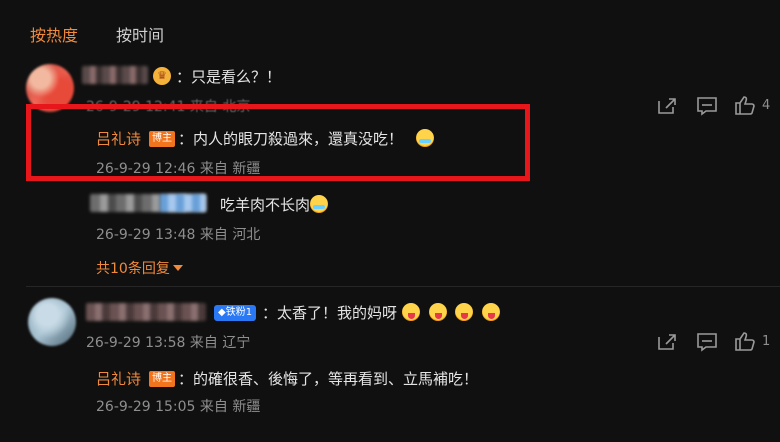 This screenshot has width=780, height=442. I want to click on more-replies-link: 共10条回复, so click(139, 268).